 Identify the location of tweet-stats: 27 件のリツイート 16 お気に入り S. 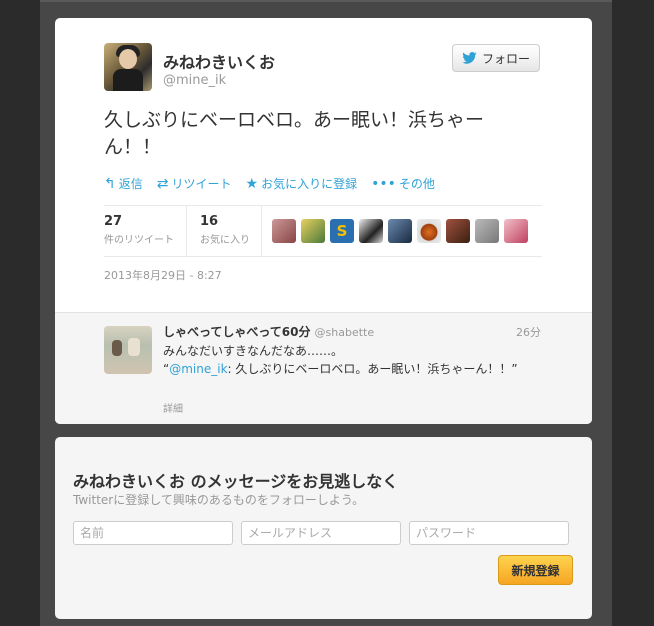
(323, 231).